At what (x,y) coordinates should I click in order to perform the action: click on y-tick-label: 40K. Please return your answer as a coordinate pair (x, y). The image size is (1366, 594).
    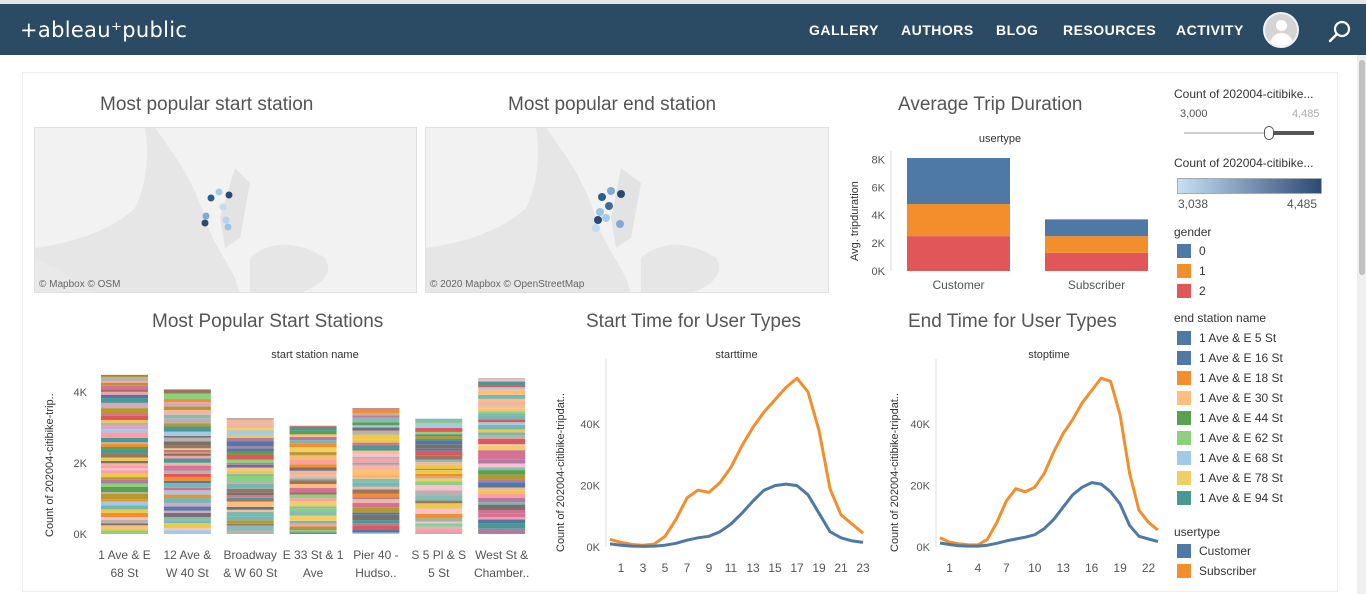
    Looking at the image, I should click on (920, 425).